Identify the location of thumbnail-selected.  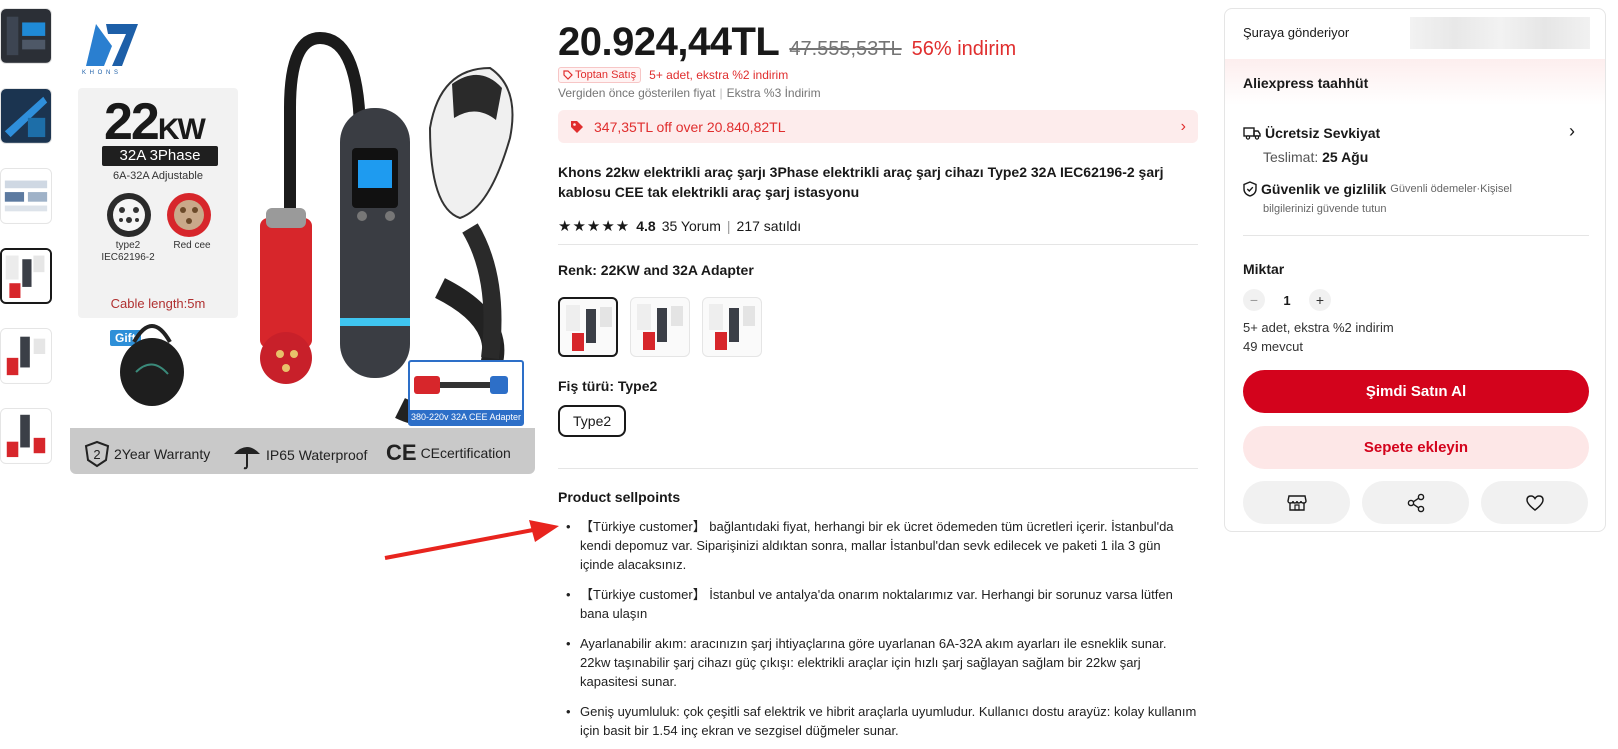
(26, 276).